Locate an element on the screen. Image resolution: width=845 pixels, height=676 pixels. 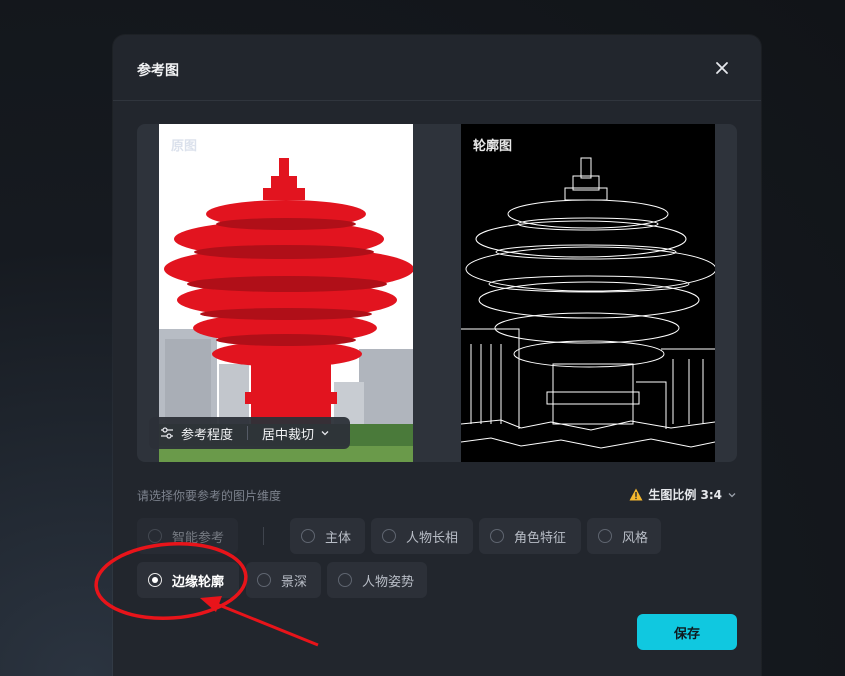
option-character-features: 角色特征 is located at coordinates (530, 536).